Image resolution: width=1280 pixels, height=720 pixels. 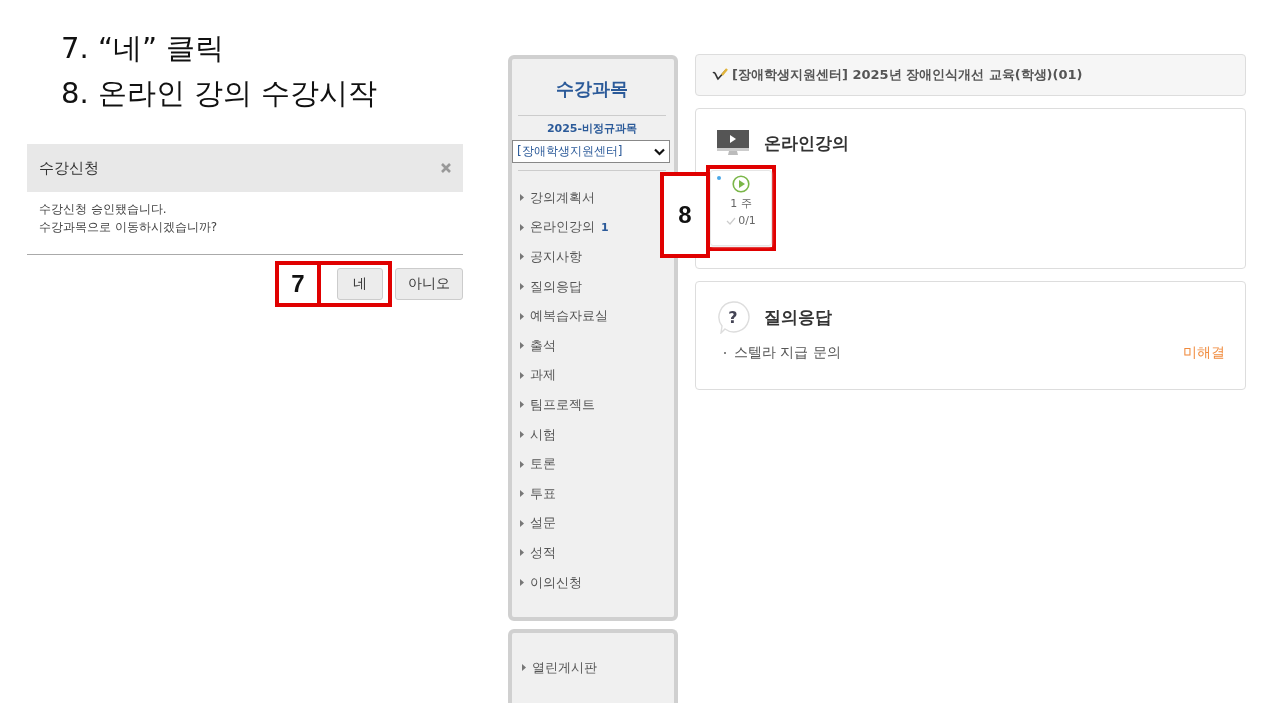 I want to click on sidebar-item: 이의신청, so click(x=556, y=582).